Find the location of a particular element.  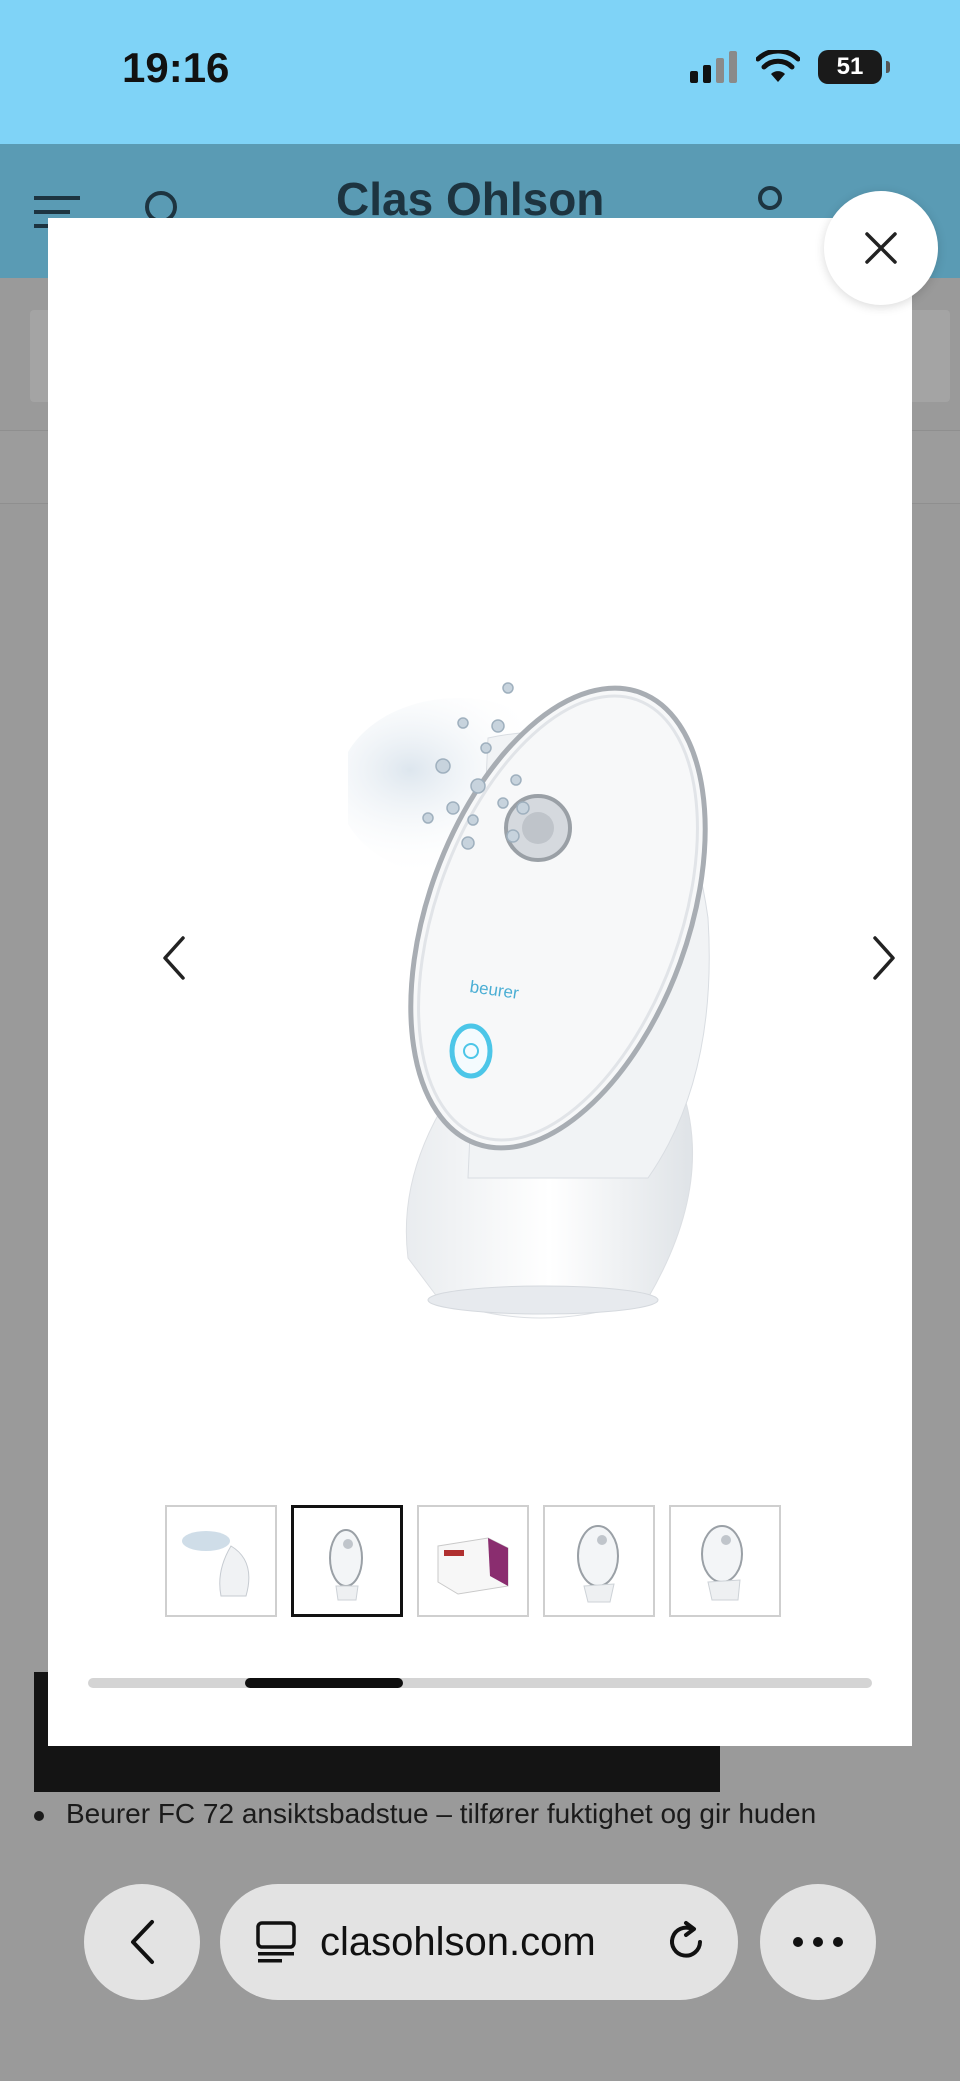

gallery-scroll-track is located at coordinates (480, 1683).